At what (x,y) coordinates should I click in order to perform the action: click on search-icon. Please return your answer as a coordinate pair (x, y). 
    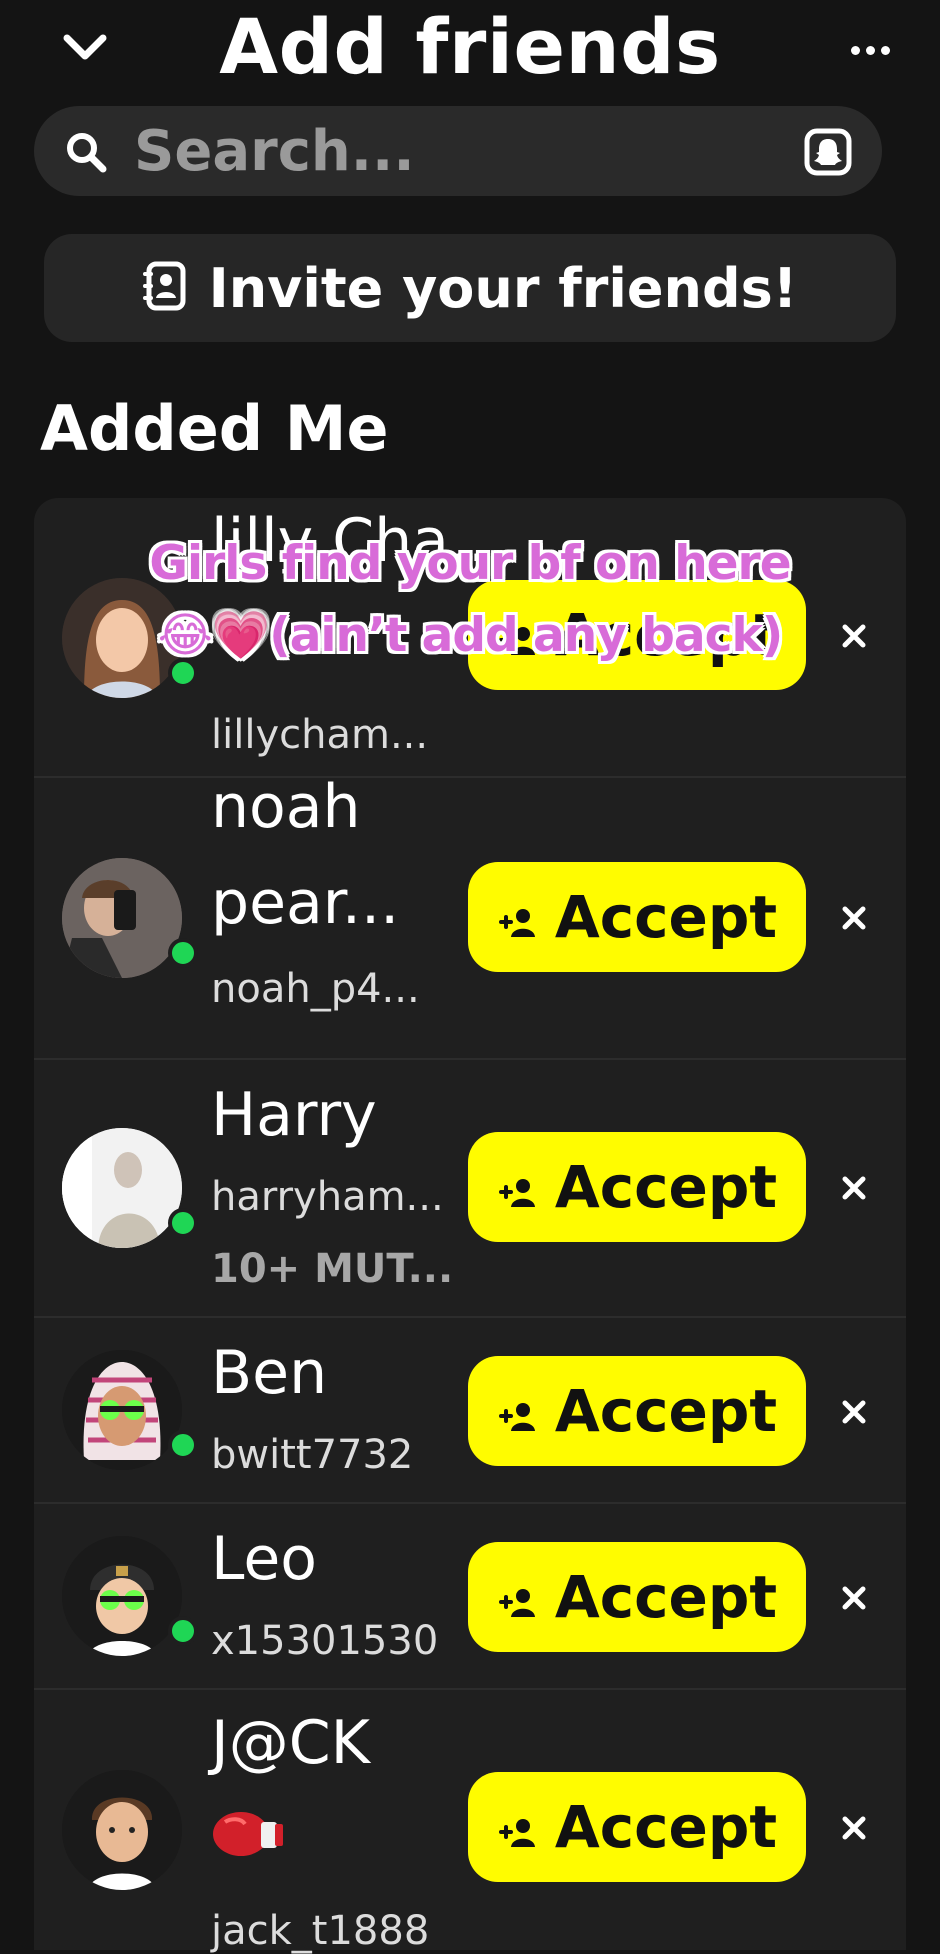
    Looking at the image, I should click on (86, 154).